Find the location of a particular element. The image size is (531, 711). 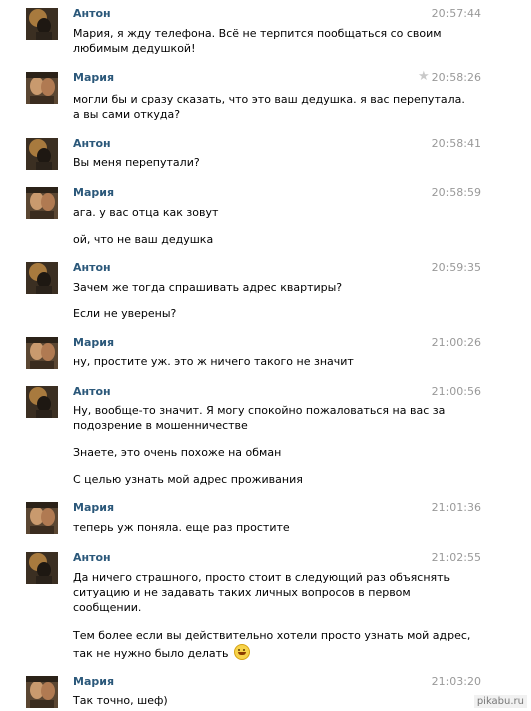

message-text: а вы сами откуда? is located at coordinates (127, 114).